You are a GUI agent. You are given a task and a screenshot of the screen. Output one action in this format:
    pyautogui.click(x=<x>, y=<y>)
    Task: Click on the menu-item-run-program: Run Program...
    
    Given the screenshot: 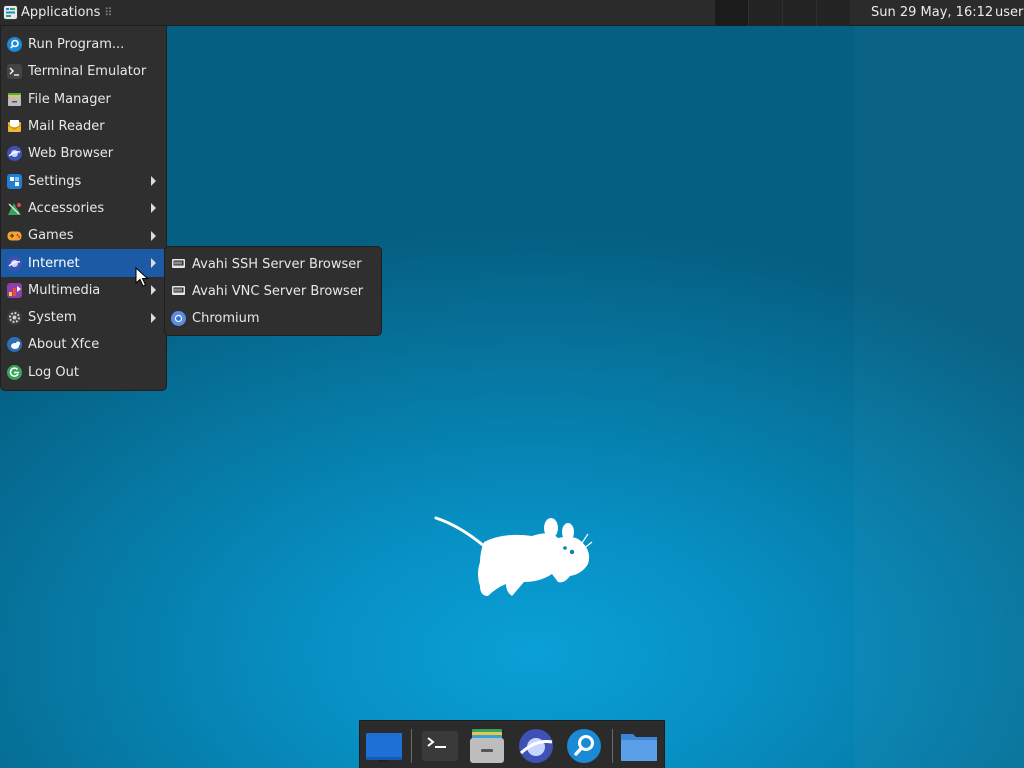 What is the action you would take?
    pyautogui.click(x=83, y=44)
    